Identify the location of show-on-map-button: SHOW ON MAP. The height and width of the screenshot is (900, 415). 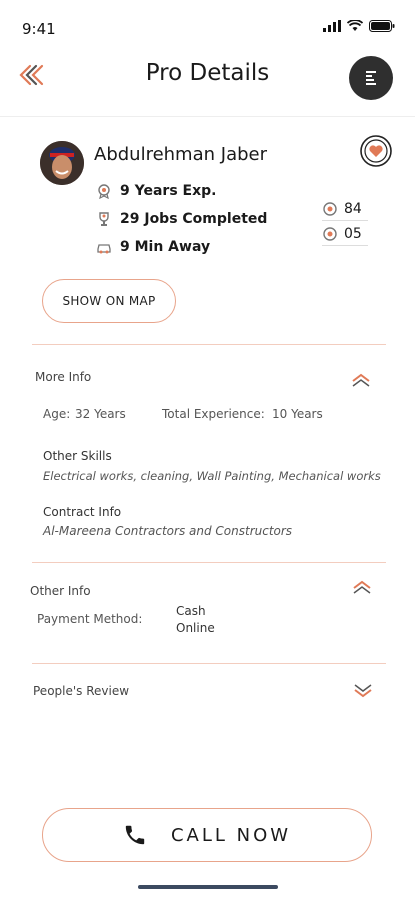
(109, 301).